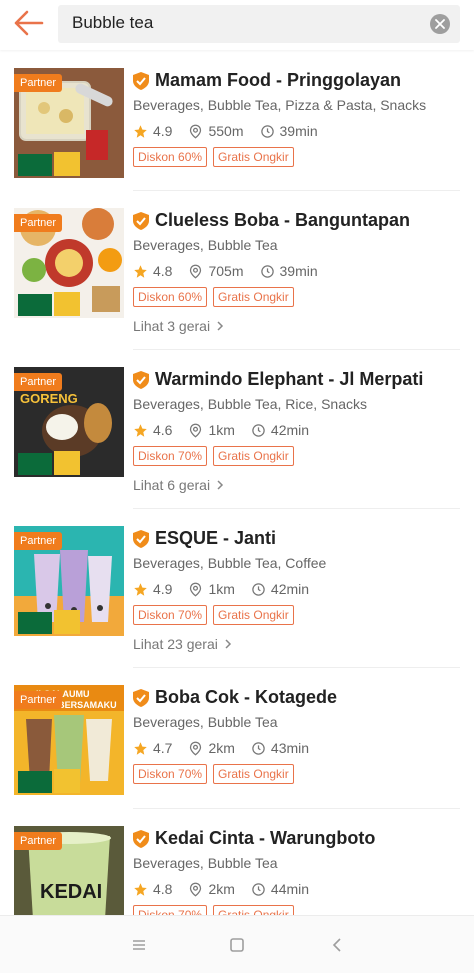  Describe the element at coordinates (175, 644) in the screenshot. I see `see-more-label: Lihat 23 gerai` at that location.